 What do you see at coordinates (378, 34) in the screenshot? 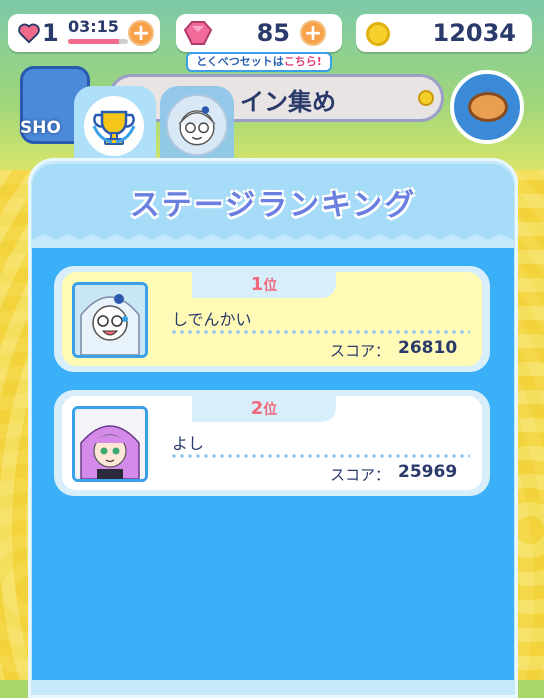
I see `coin-icon` at bounding box center [378, 34].